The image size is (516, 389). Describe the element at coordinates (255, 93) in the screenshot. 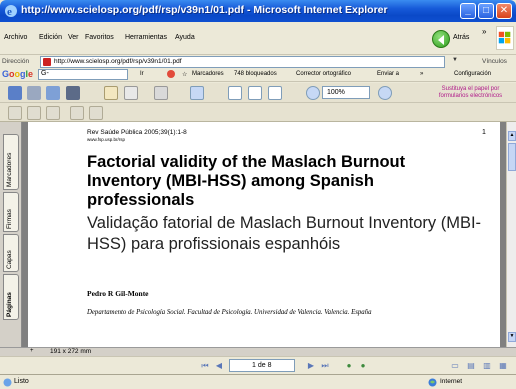

I see `fit-page-icon` at that location.